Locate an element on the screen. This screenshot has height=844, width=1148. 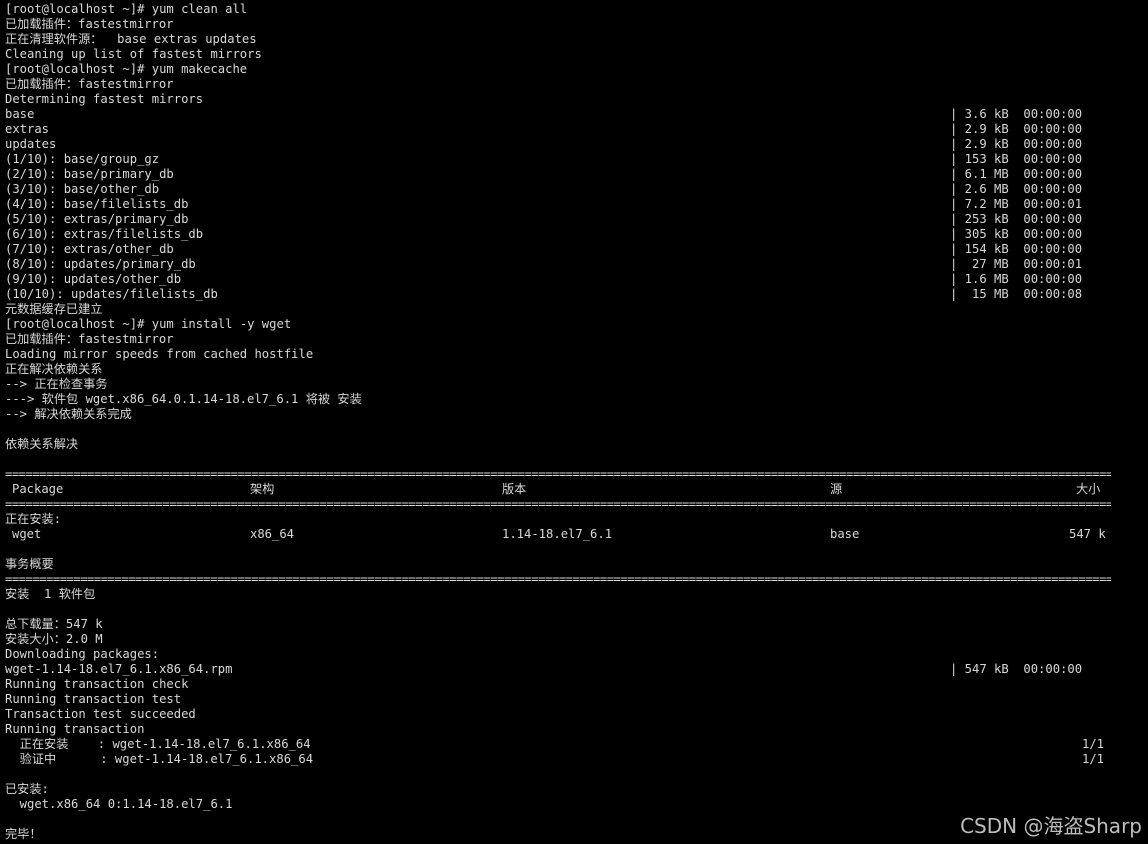
download-stat: | 15 MB 00:00:08 is located at coordinates (1016, 294).